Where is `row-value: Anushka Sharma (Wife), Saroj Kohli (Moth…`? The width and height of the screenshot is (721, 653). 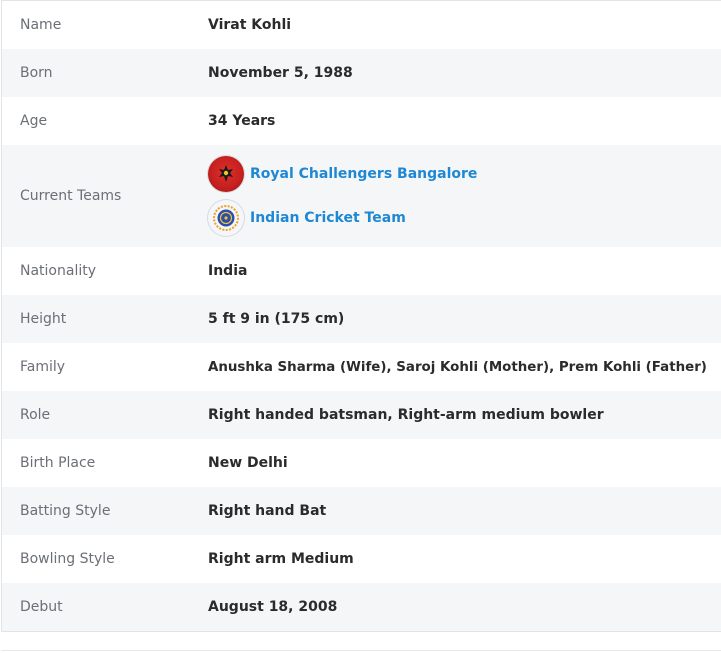 row-value: Anushka Sharma (Wife), Saroj Kohli (Moth… is located at coordinates (457, 367).